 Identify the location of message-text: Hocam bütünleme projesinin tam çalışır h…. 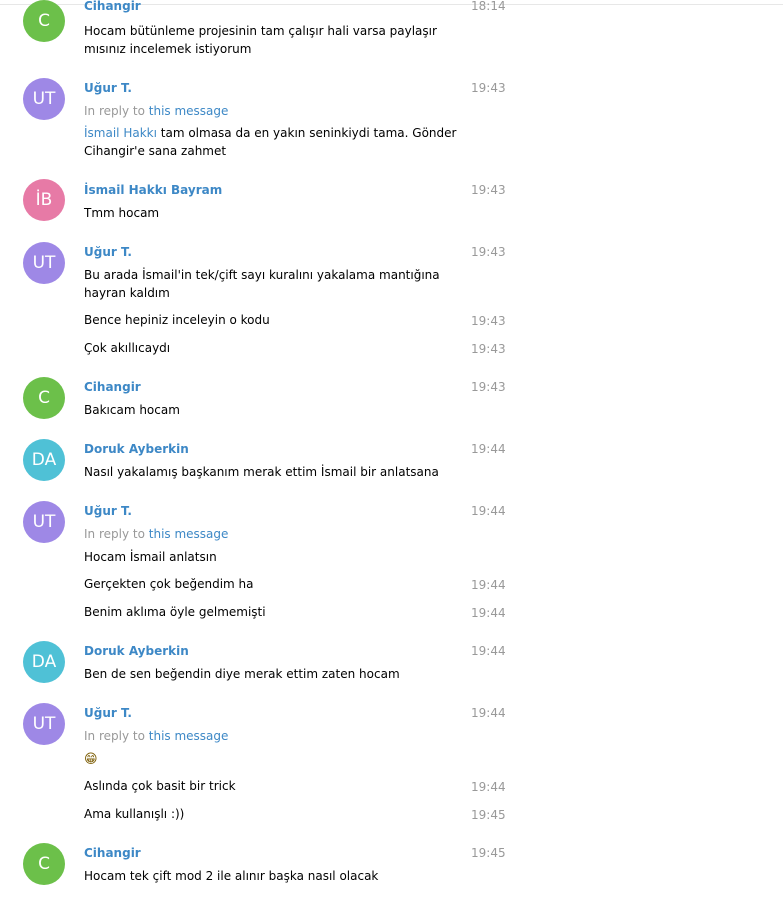
(260, 40).